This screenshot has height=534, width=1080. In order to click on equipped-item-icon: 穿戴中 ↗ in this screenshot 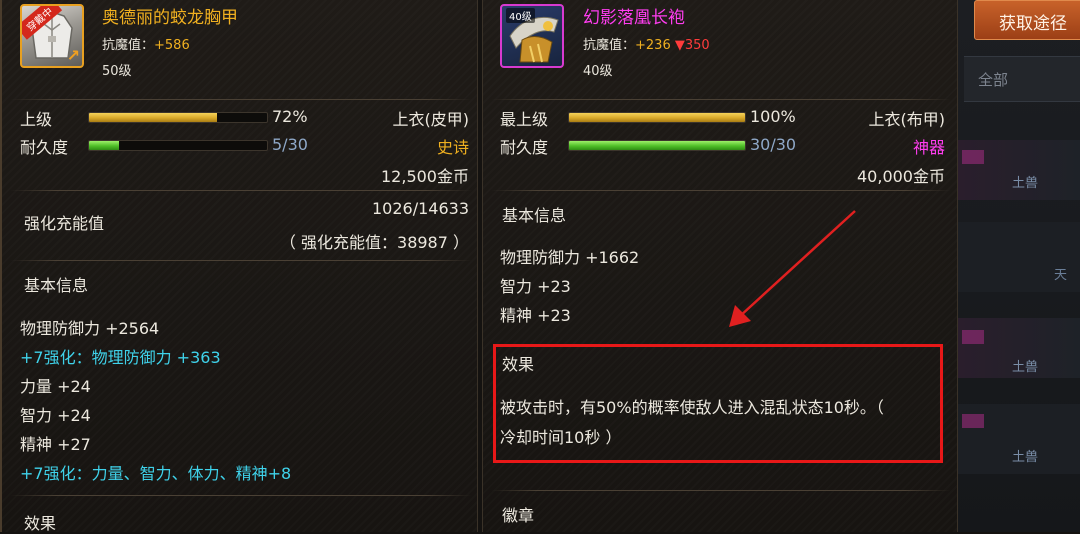, I will do `click(52, 36)`.